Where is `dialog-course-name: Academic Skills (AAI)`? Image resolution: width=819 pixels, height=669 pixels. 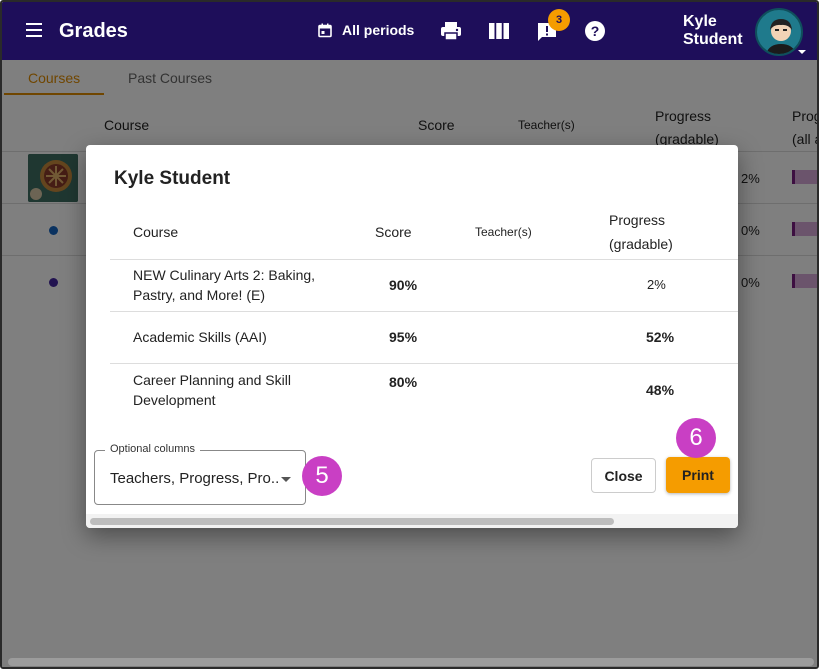
dialog-course-name: Academic Skills (AAI) is located at coordinates (200, 337).